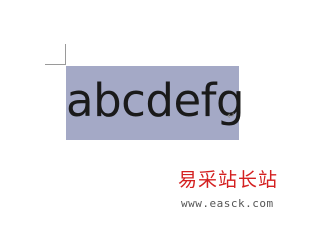 This screenshot has height=240, width=320. I want to click on watermark-title: 易采站长站, so click(228, 180).